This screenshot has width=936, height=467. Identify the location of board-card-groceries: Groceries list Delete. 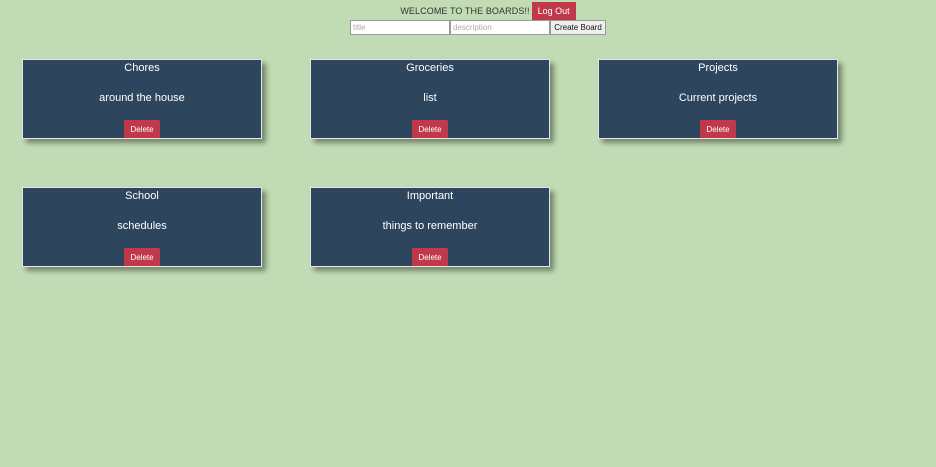
(430, 99).